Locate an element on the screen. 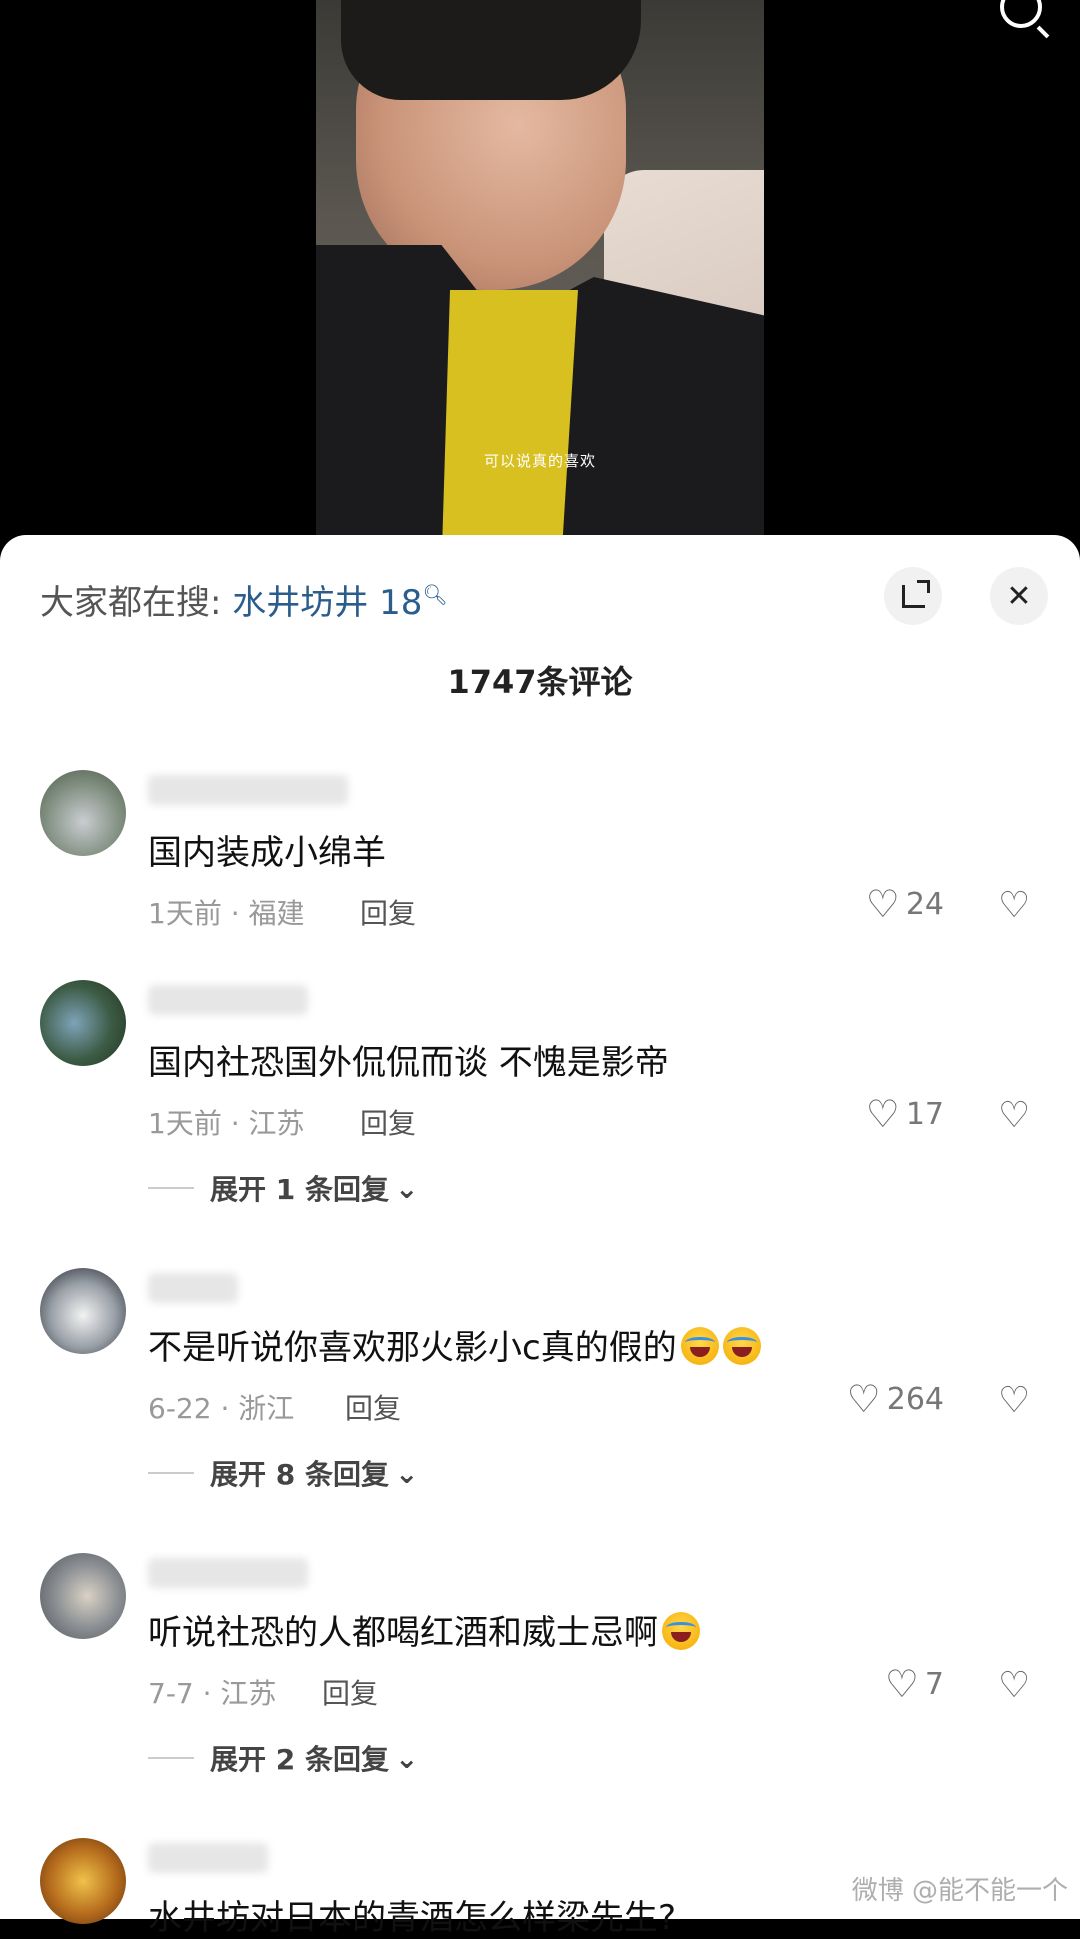 The height and width of the screenshot is (1939, 1080). hot-search-term: 水井坊井 18 is located at coordinates (327, 603).